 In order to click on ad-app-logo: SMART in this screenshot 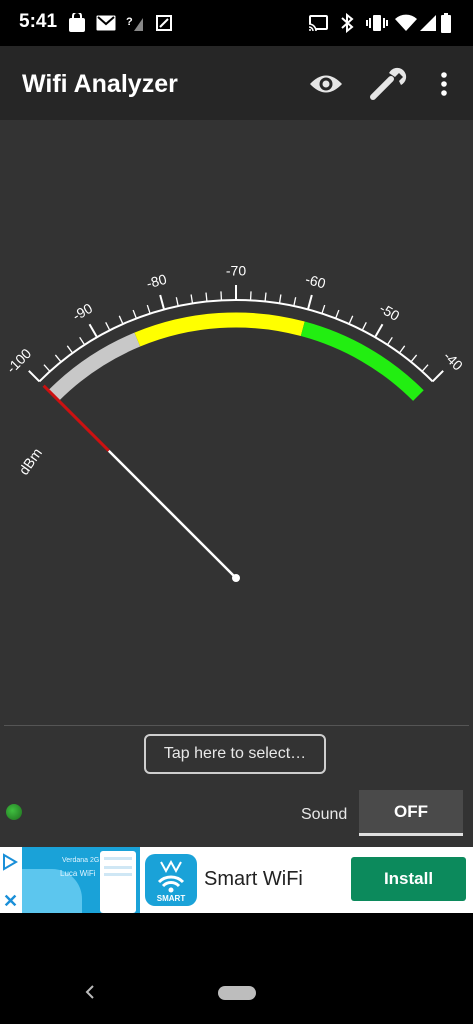, I will do `click(171, 880)`.